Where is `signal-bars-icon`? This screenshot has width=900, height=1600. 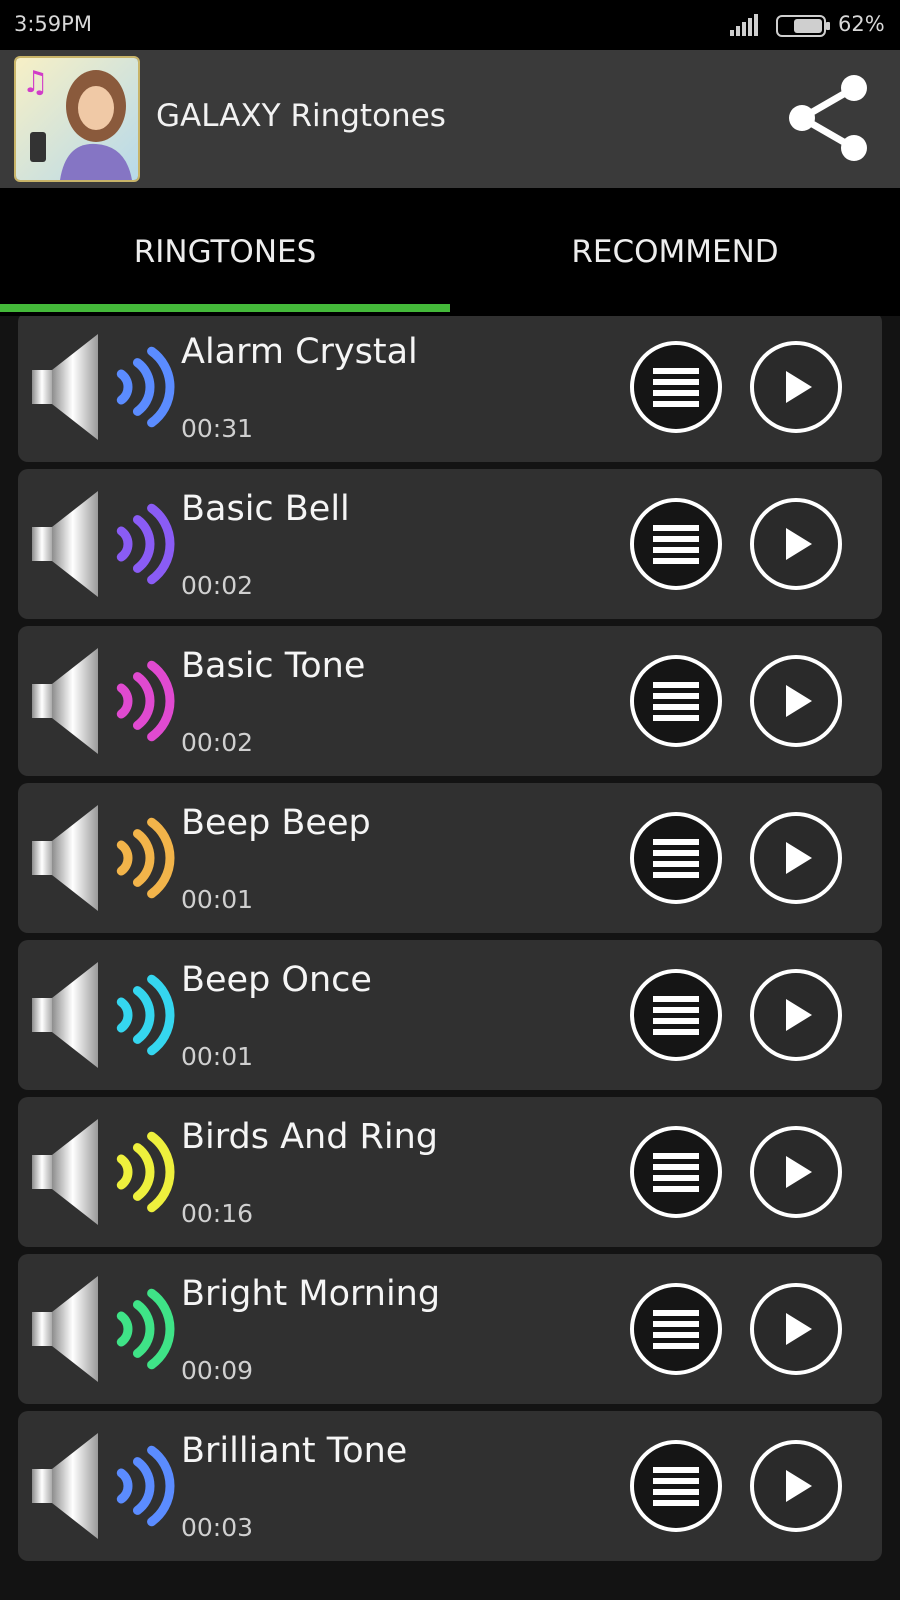 signal-bars-icon is located at coordinates (744, 25).